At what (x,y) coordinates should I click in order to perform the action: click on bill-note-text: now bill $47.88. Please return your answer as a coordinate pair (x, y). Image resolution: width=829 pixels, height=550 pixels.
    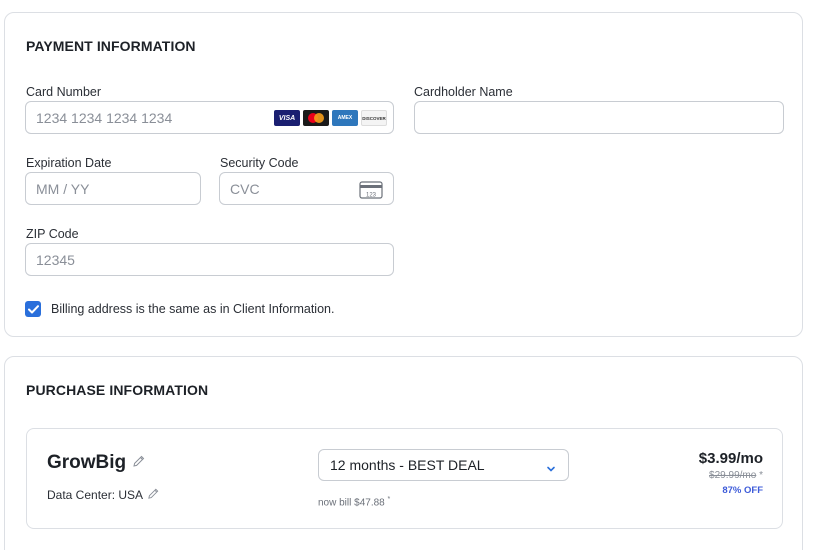
    Looking at the image, I should click on (351, 503).